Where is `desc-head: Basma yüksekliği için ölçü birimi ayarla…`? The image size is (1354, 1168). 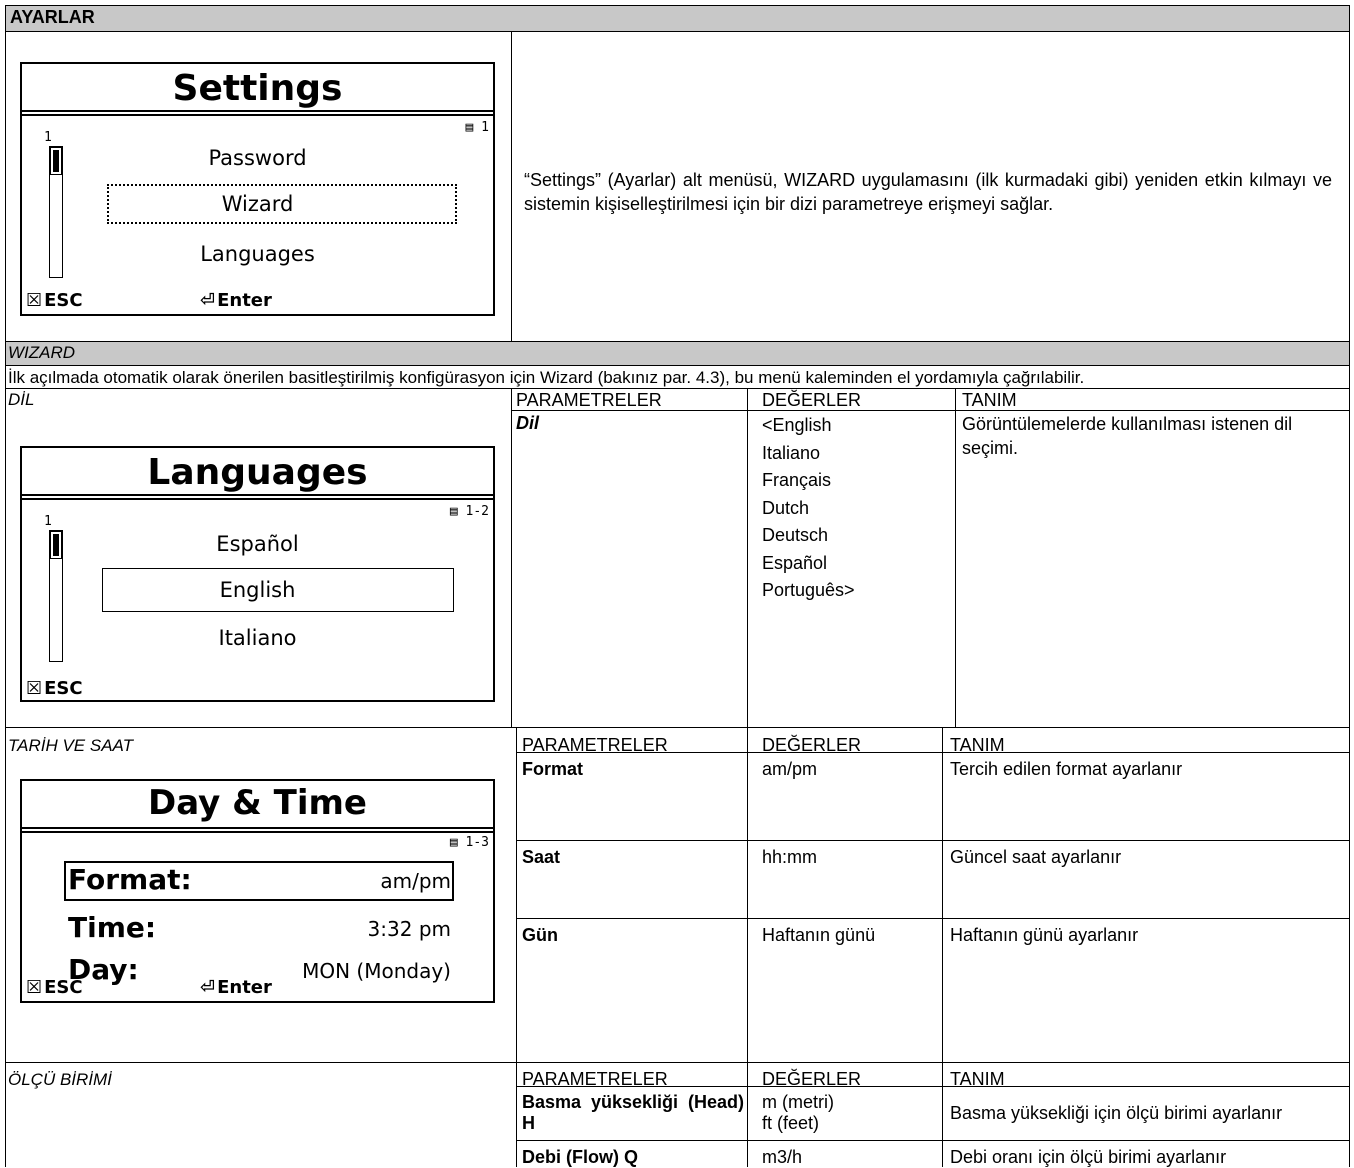 desc-head: Basma yüksekliği için ölçü birimi ayarla… is located at coordinates (1116, 1113).